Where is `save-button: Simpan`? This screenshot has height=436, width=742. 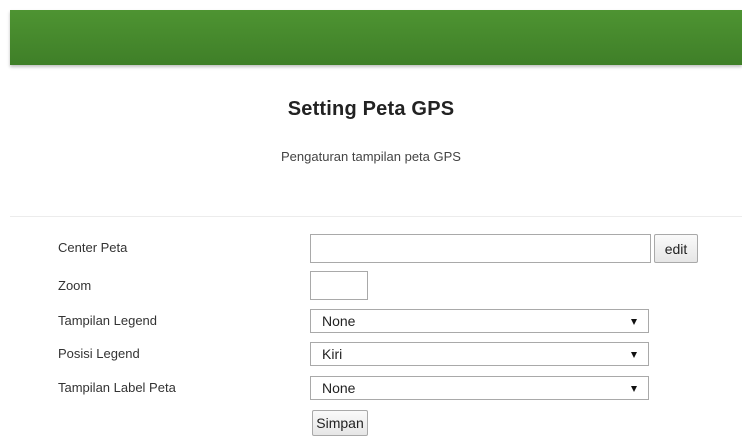 save-button: Simpan is located at coordinates (340, 423).